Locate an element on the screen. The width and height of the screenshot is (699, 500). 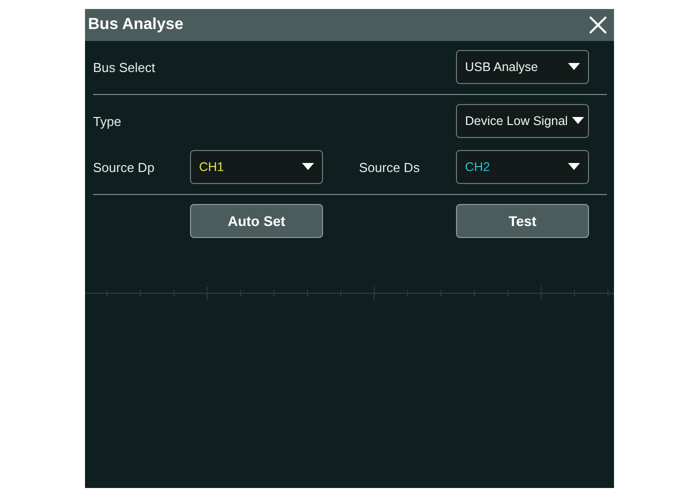
dropdown: Device Low Signal is located at coordinates (522, 121).